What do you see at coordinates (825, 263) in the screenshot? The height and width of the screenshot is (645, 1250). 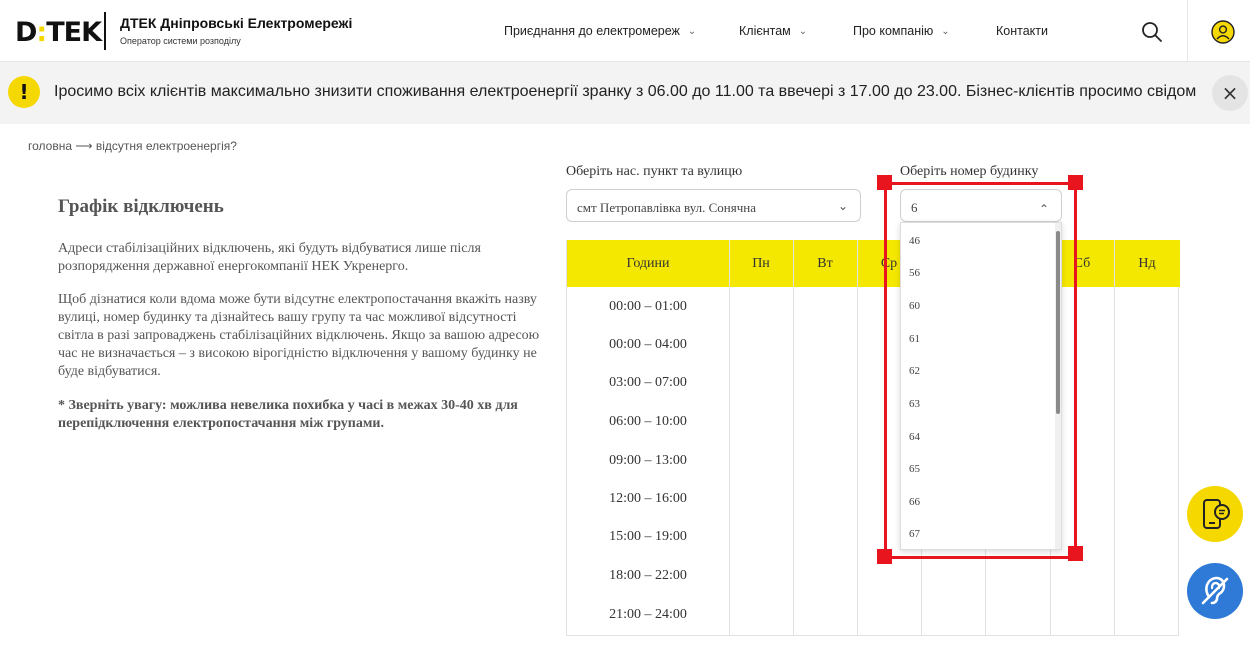 I see `header-day-tue: Вт` at bounding box center [825, 263].